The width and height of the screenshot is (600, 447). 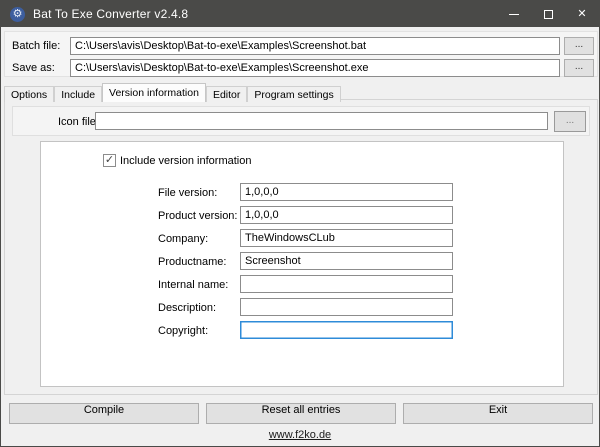 What do you see at coordinates (193, 285) in the screenshot?
I see `internal-name-label: Internal name:` at bounding box center [193, 285].